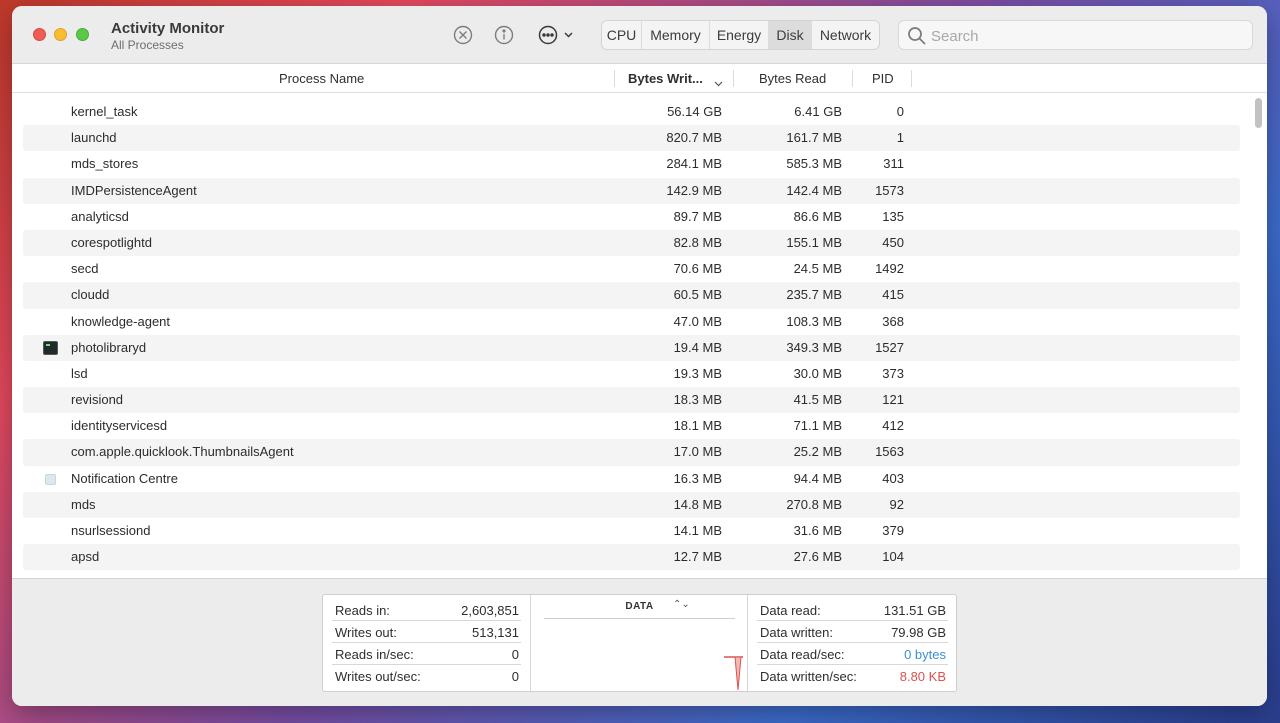 The height and width of the screenshot is (723, 1280). Describe the element at coordinates (893, 164) in the screenshot. I see `process-pid: 311` at that location.